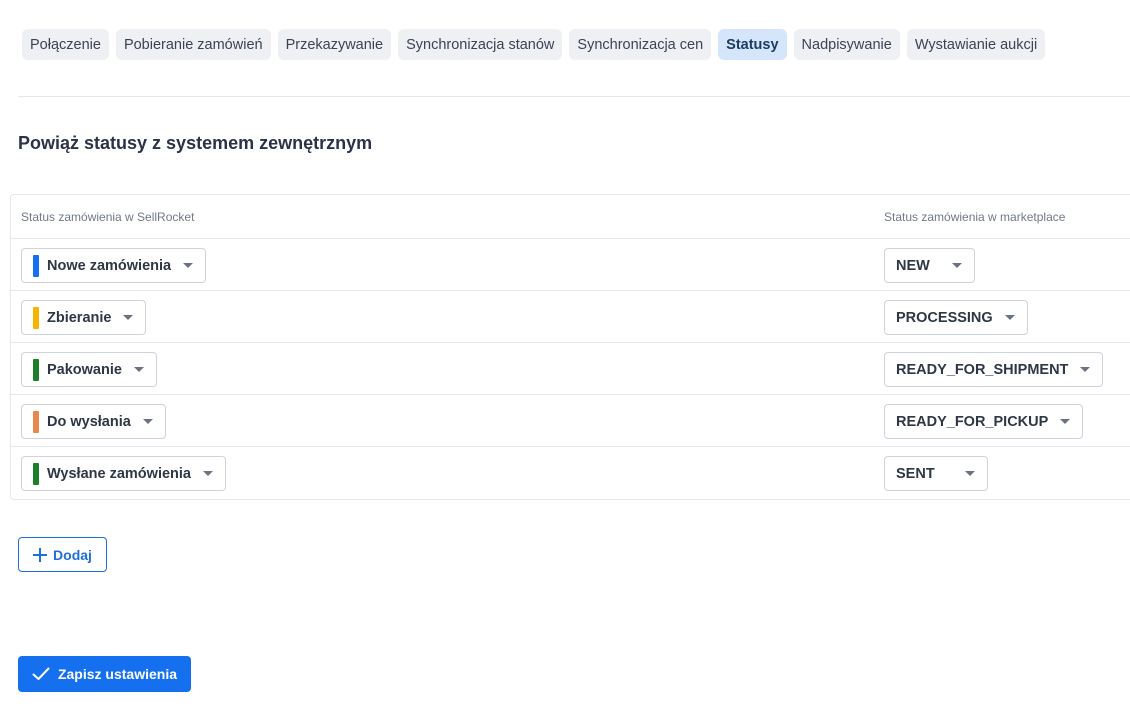 This screenshot has height=711, width=1130. I want to click on marketplace-status-value: READY_FOR_SHIPMENT, so click(982, 369).